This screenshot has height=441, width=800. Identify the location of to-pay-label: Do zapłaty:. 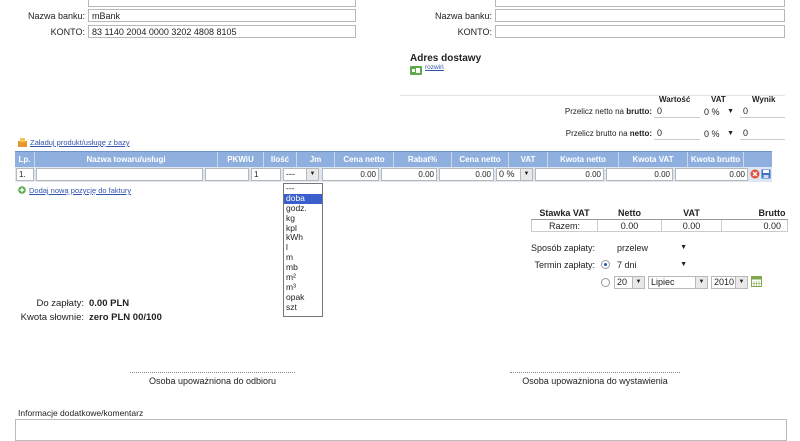
(60, 303).